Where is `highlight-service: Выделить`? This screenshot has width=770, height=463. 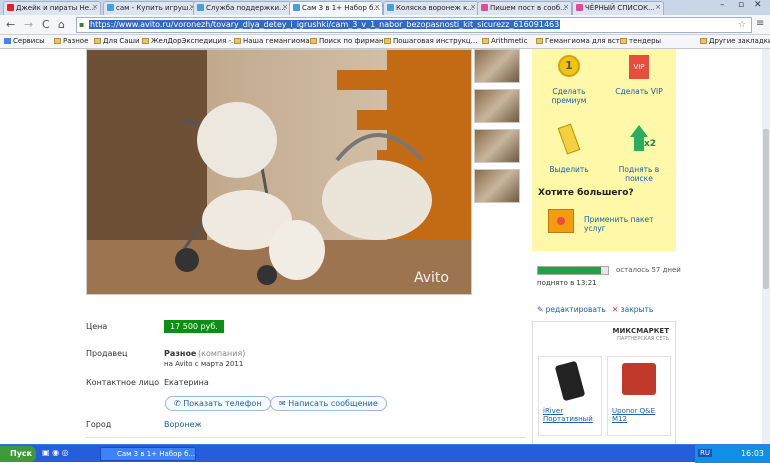 highlight-service: Выделить is located at coordinates (569, 148).